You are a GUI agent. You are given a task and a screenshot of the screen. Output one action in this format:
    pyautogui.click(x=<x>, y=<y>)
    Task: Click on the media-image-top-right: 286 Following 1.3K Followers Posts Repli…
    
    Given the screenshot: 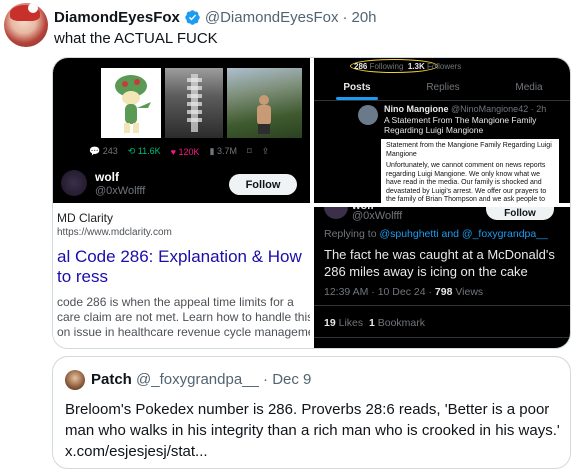 What is the action you would take?
    pyautogui.click(x=442, y=130)
    